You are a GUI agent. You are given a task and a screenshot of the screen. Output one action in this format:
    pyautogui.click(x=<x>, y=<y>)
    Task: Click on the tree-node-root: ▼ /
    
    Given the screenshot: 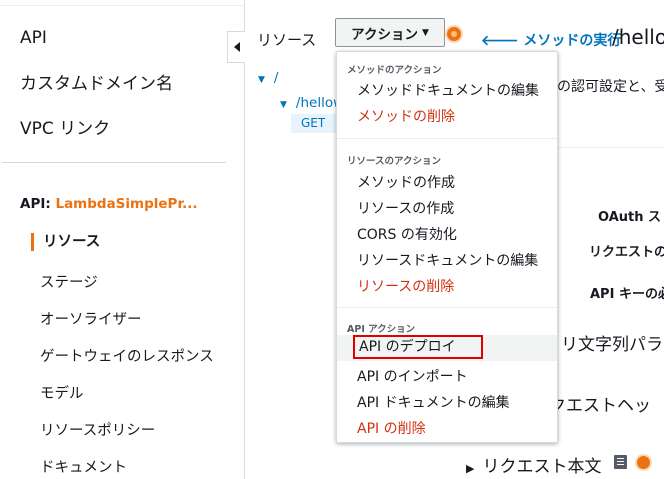 What is the action you would take?
    pyautogui.click(x=268, y=78)
    